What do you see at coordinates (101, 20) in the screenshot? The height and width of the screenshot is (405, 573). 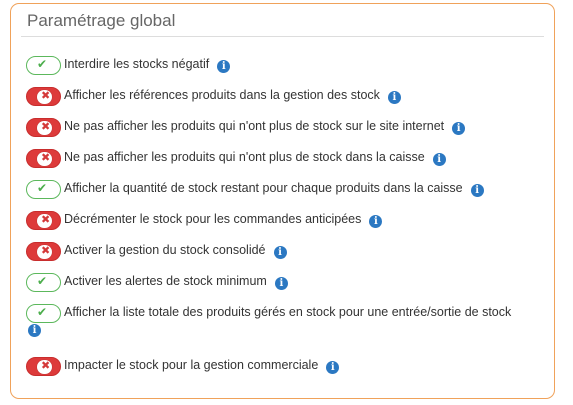 I see `panel-title: Paramétrage global` at bounding box center [101, 20].